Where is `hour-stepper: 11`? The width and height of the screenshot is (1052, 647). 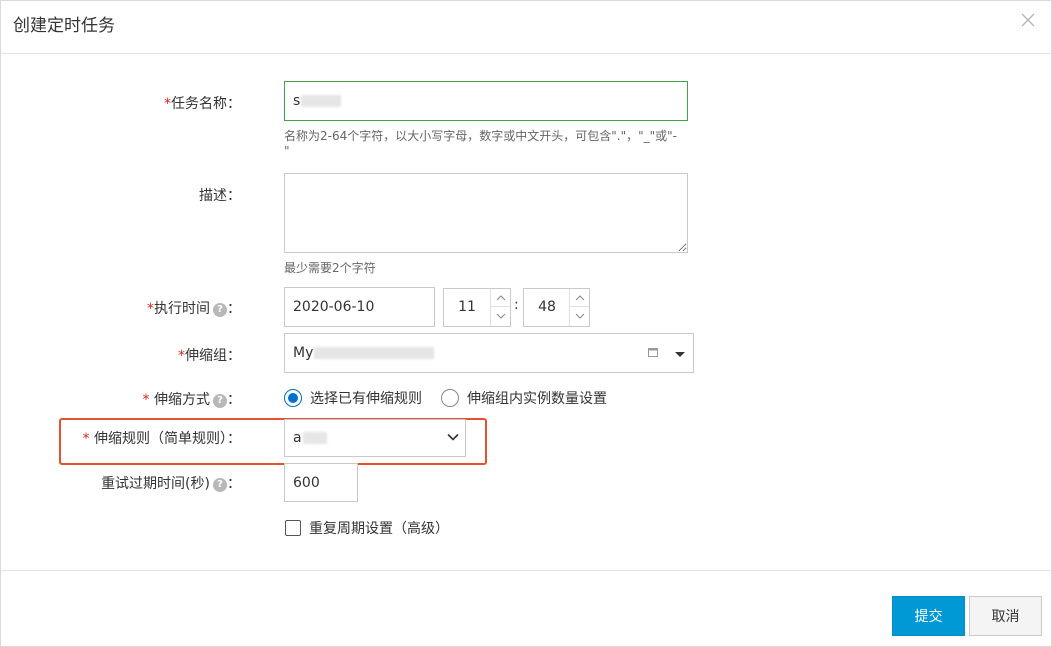 hour-stepper: 11 is located at coordinates (477, 307).